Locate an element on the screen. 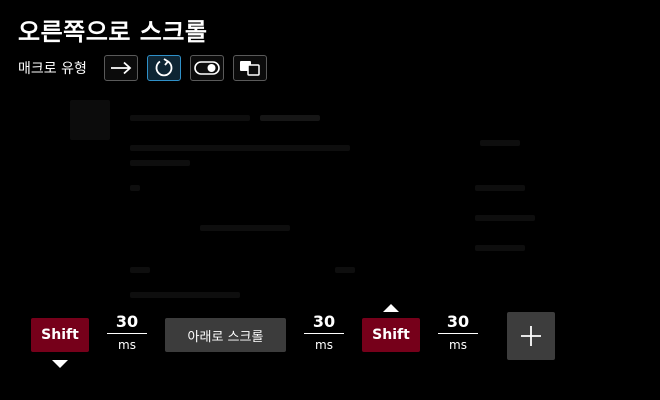 Image resolution: width=660 pixels, height=400 pixels. arrow-right-icon is located at coordinates (121, 68).